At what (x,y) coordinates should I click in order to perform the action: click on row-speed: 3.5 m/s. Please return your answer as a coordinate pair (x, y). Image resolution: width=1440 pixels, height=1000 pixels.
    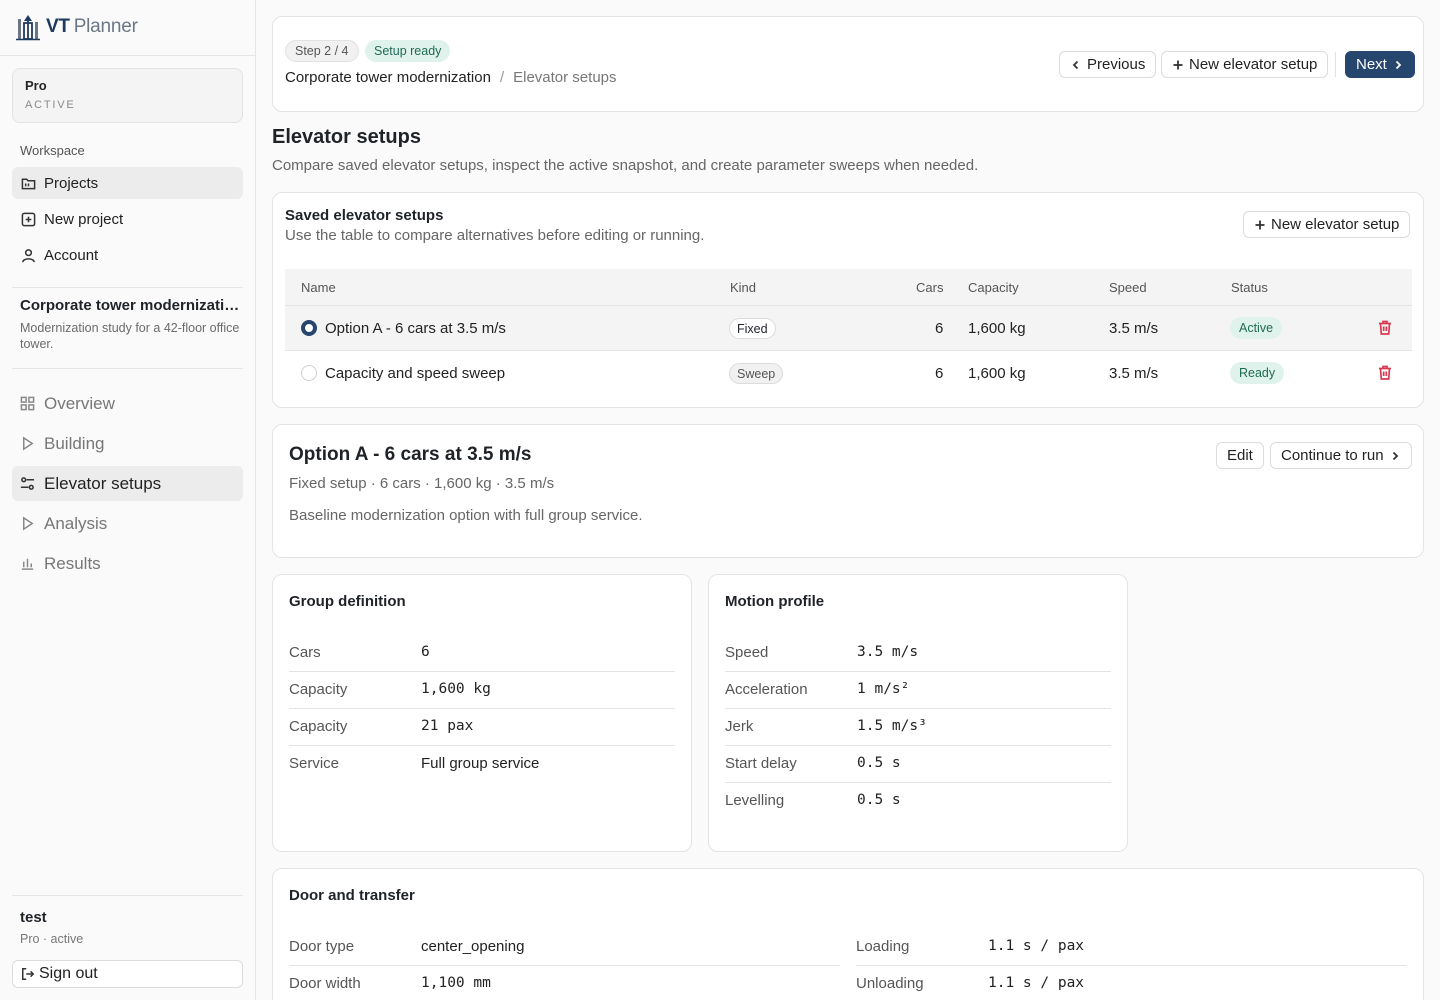
    Looking at the image, I should click on (1134, 328).